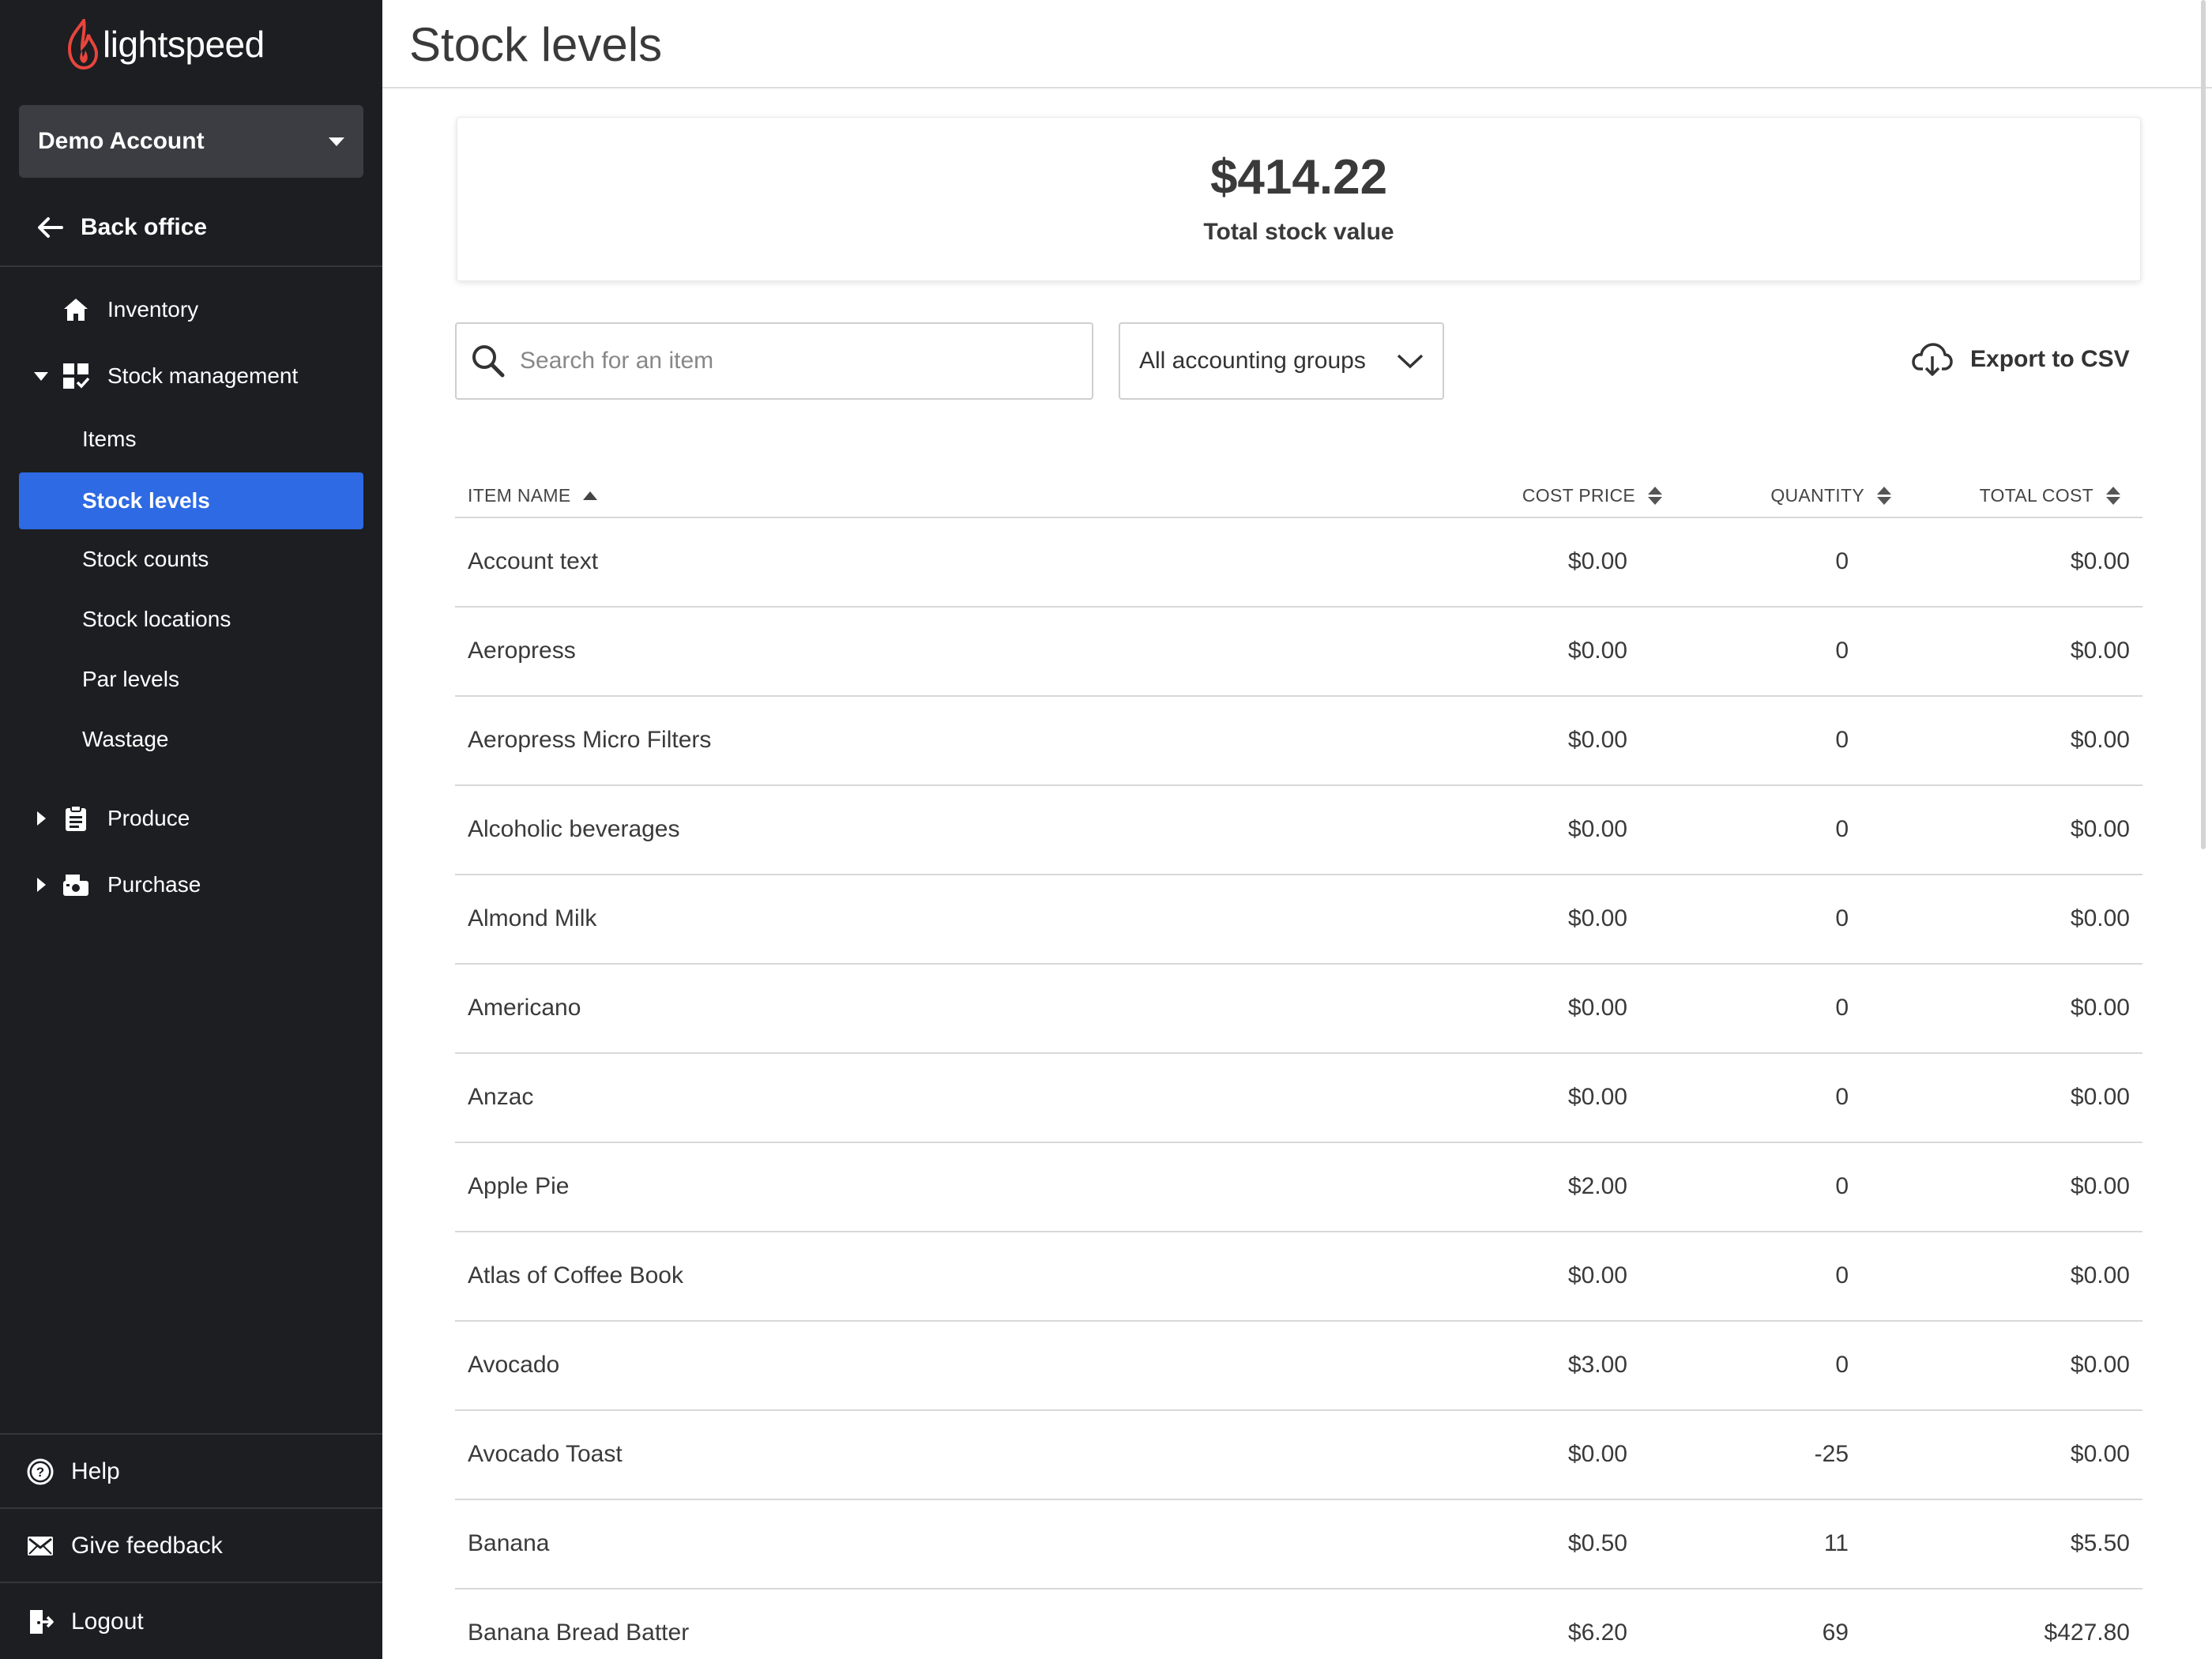  I want to click on table-row: Almond Milk $0.00 0 $0.00, so click(1299, 920).